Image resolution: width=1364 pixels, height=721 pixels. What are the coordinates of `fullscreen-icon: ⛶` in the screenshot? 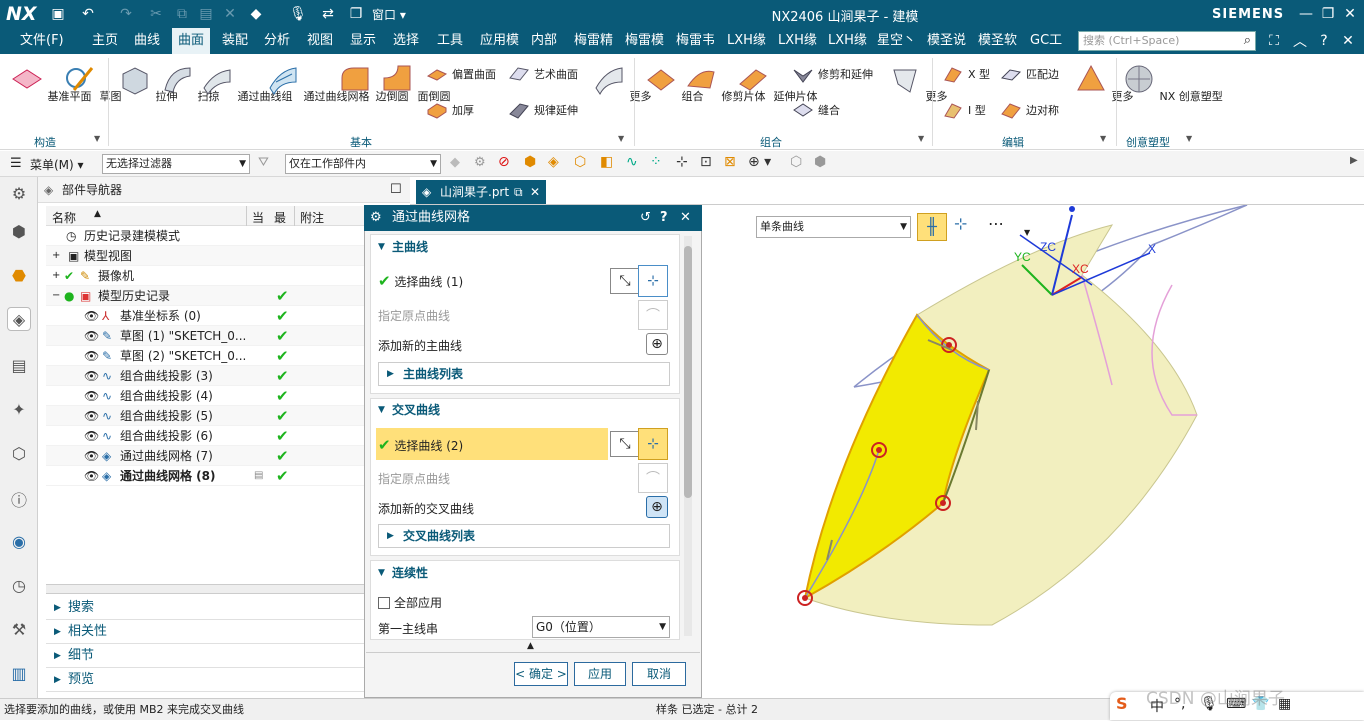 It's located at (1274, 41).